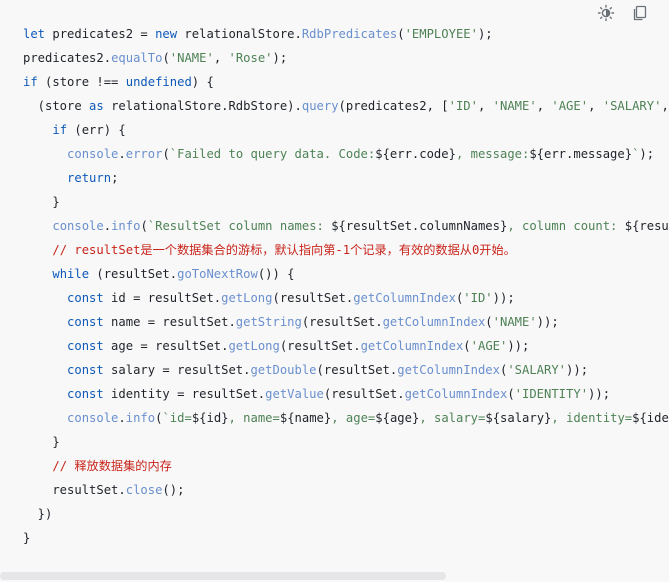 The image size is (669, 582). Describe the element at coordinates (268, 322) in the screenshot. I see `code-token-fn: getString` at that location.